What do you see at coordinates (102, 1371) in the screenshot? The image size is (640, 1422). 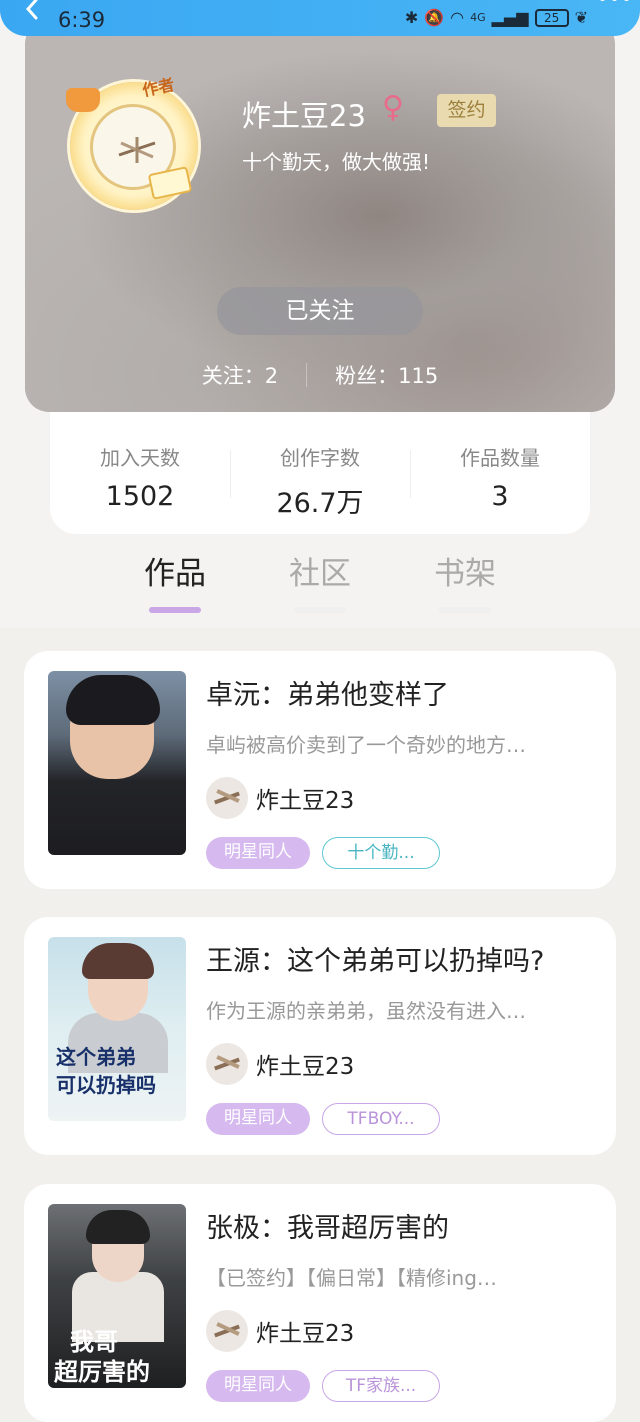 I see `cover-title: 超厉害的` at bounding box center [102, 1371].